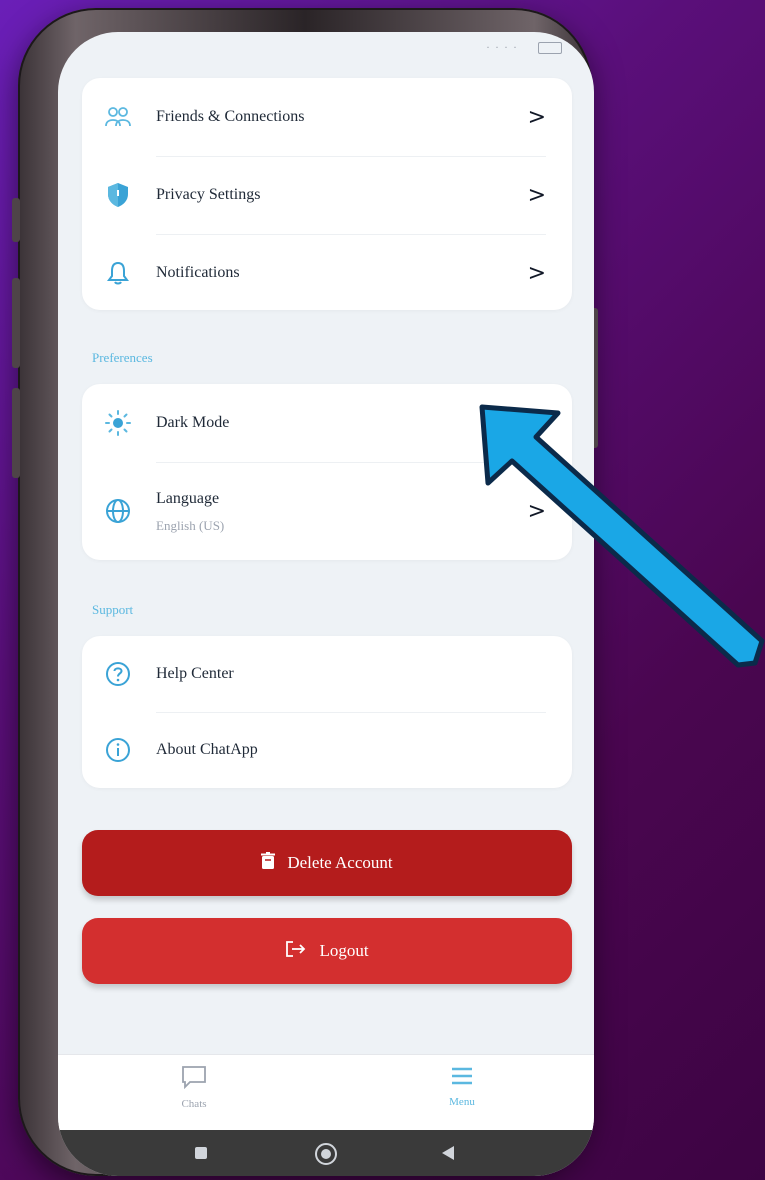 The width and height of the screenshot is (765, 1180). I want to click on about-item: About ChatApp, so click(327, 750).